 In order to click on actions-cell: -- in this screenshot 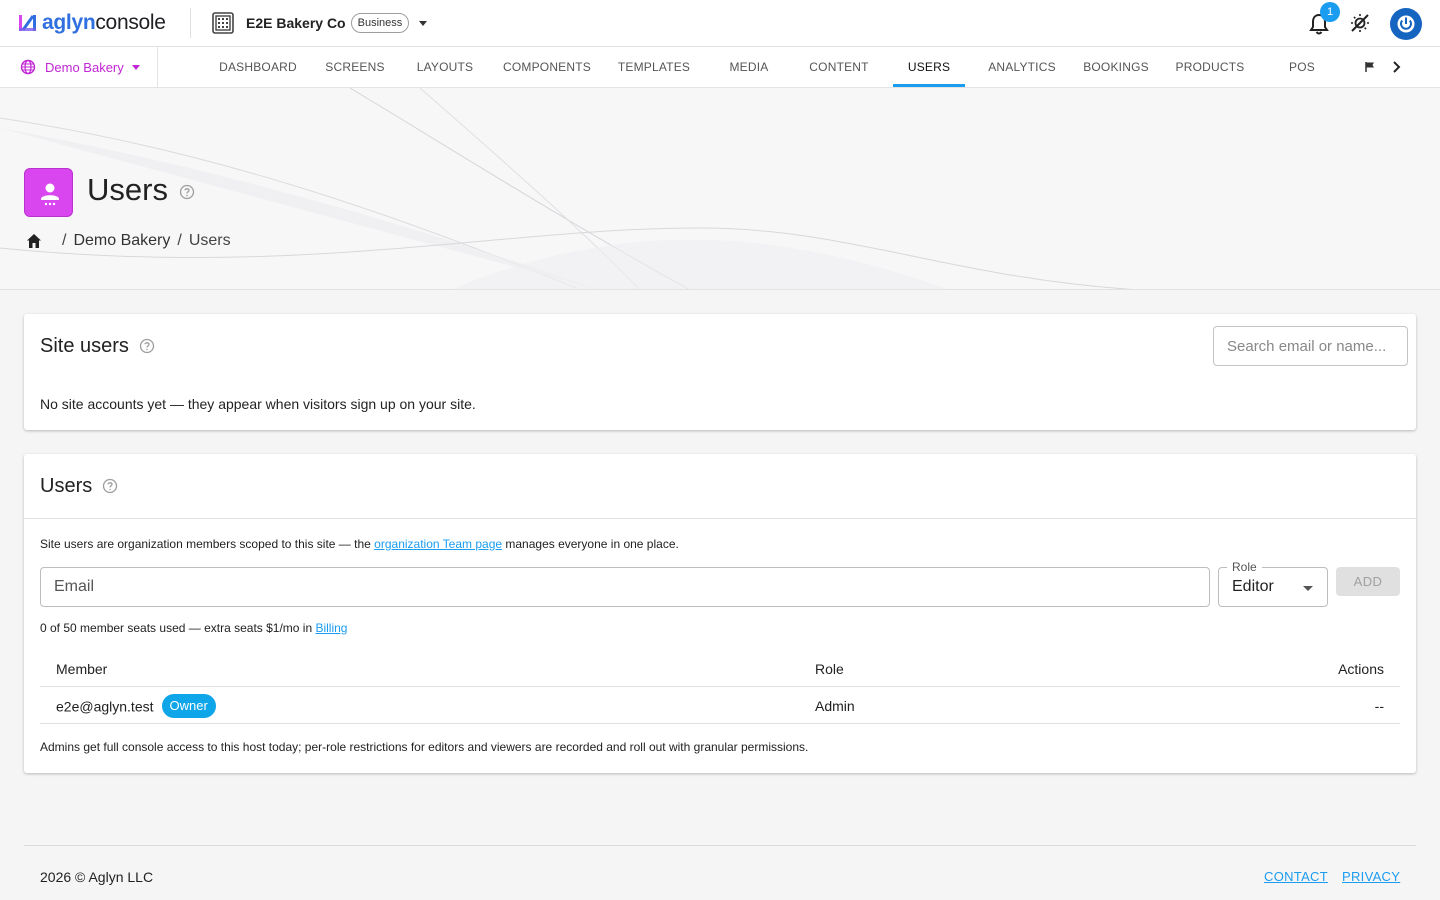, I will do `click(1379, 706)`.